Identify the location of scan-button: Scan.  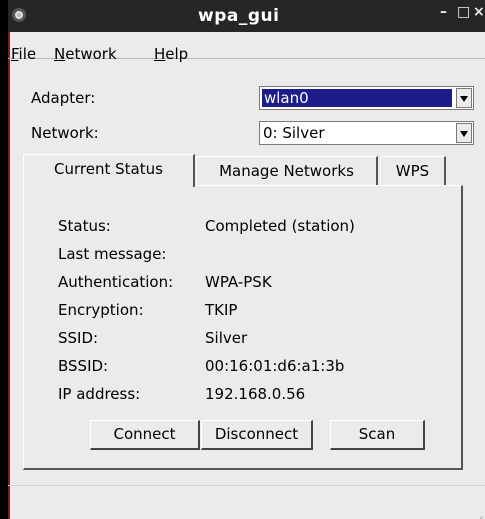
(377, 435).